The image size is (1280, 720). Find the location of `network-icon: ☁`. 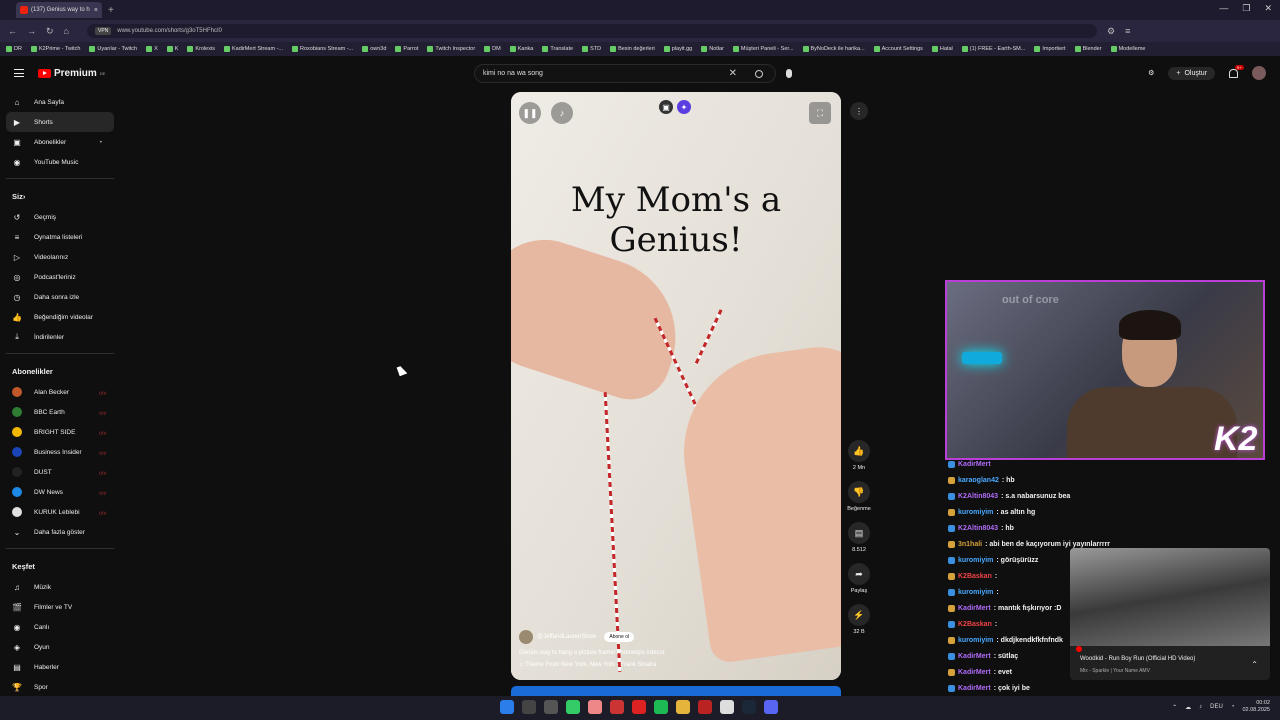

network-icon: ☁ is located at coordinates (1188, 707).